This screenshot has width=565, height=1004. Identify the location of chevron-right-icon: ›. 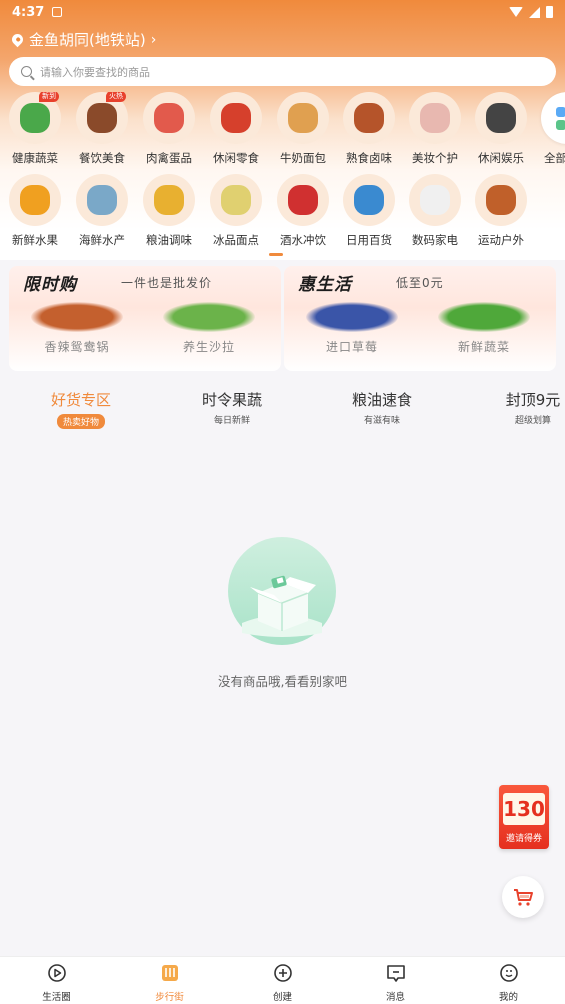
(153, 39).